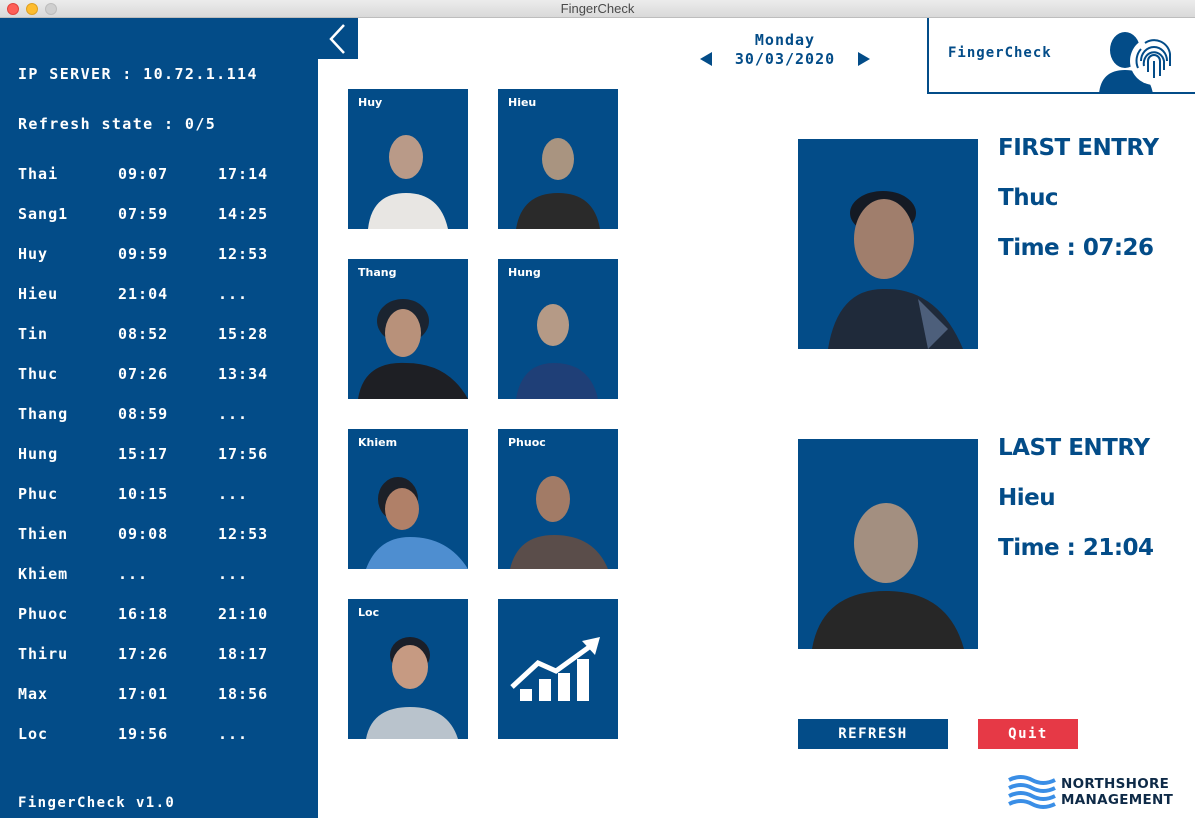 The width and height of the screenshot is (1195, 818). I want to click on first-entry-photo, so click(888, 244).